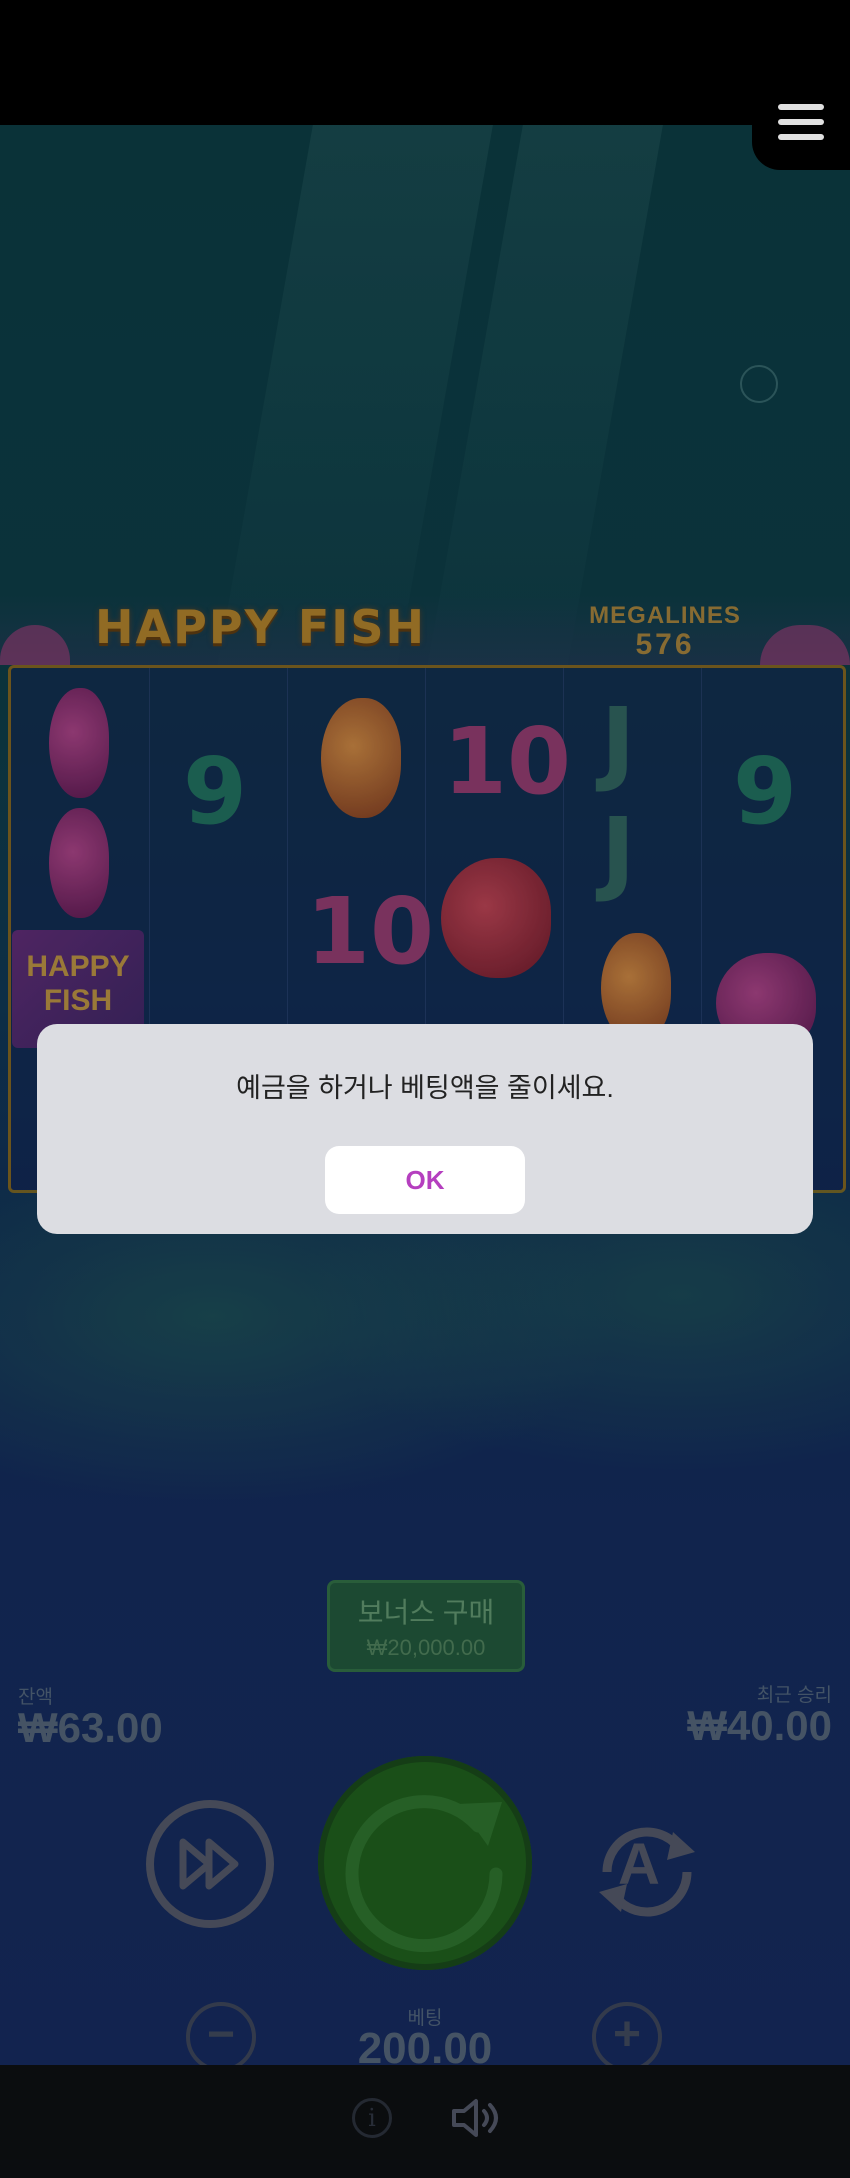 The image size is (850, 2178). I want to click on dialog-message: 예금을 하거나 베팅액을 줄이세요., so click(425, 1088).